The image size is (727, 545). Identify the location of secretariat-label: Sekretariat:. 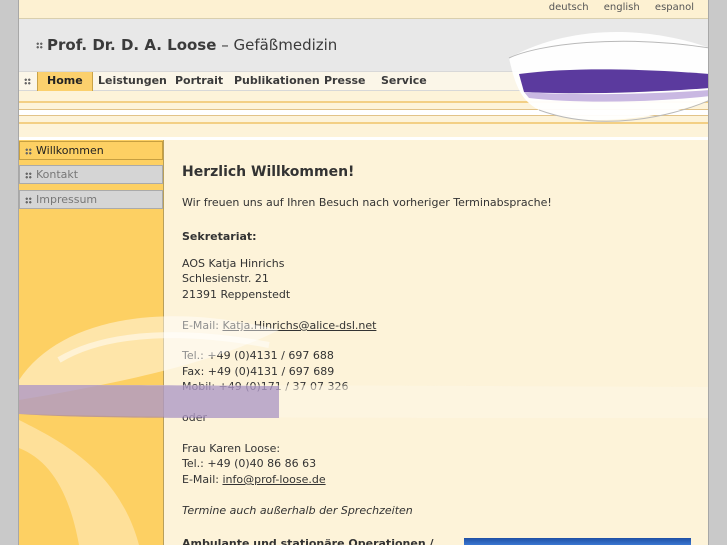
(219, 236).